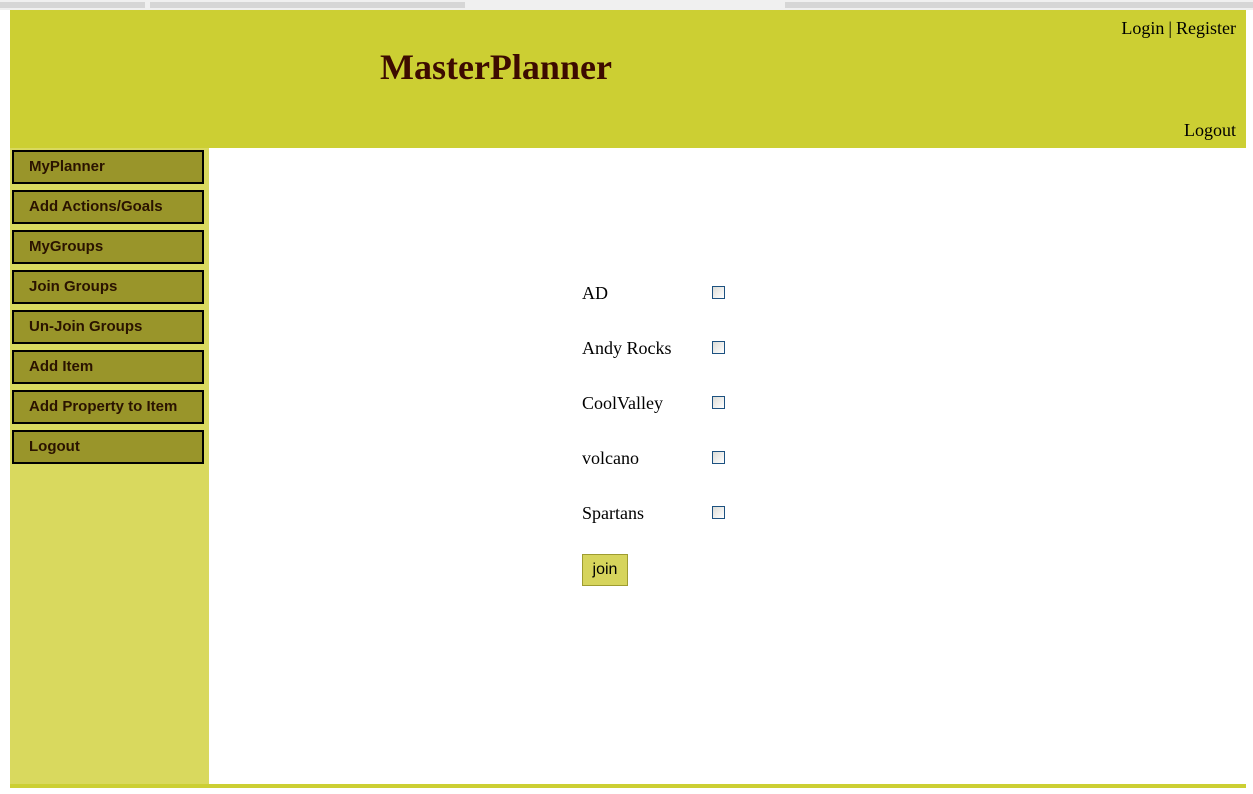 The image size is (1253, 794). I want to click on register-link: Register, so click(1206, 28).